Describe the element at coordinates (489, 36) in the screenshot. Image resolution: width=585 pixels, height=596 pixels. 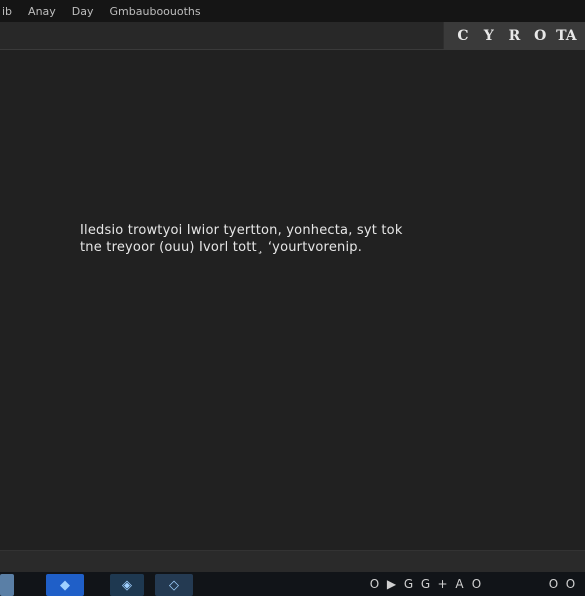
I see `toolbar-button-y: Y` at that location.